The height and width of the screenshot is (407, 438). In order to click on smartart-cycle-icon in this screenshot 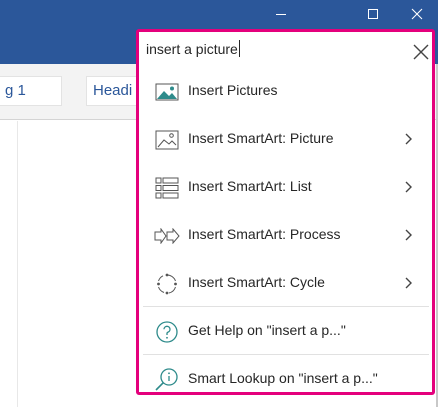, I will do `click(167, 284)`.